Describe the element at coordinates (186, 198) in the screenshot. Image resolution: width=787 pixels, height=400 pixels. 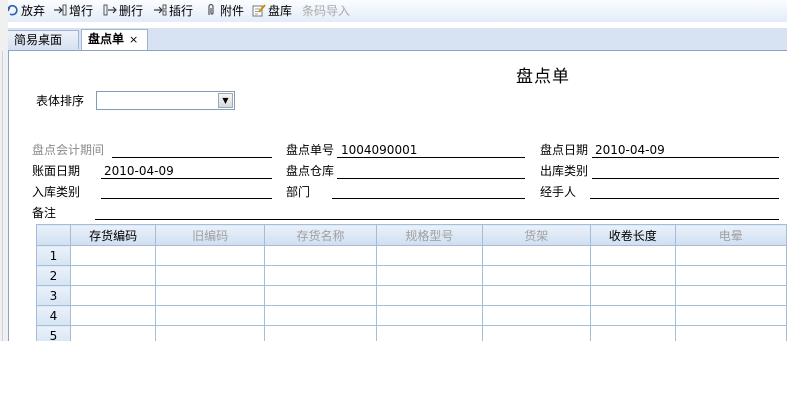
I see `in-type-underline` at that location.